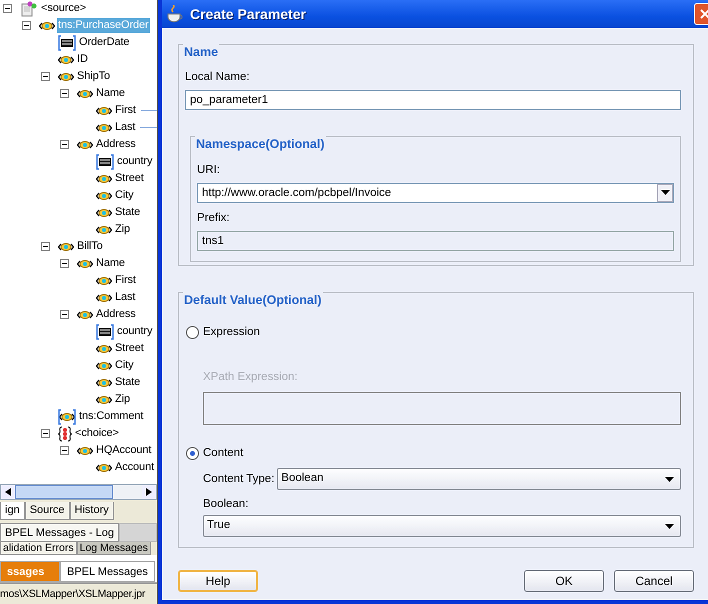  I want to click on log-tab: alidation Errors, so click(38, 548).